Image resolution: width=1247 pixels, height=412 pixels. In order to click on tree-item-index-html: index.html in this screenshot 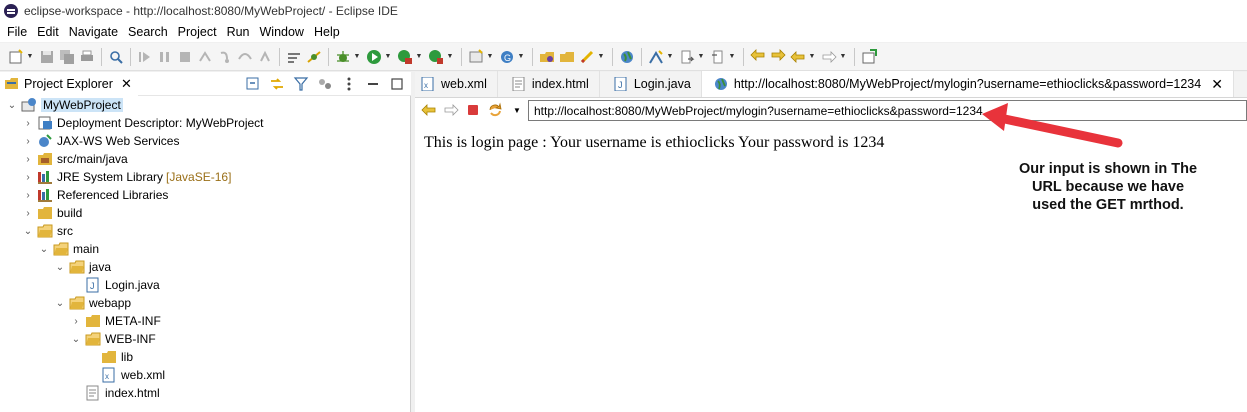, I will do `click(205, 393)`.